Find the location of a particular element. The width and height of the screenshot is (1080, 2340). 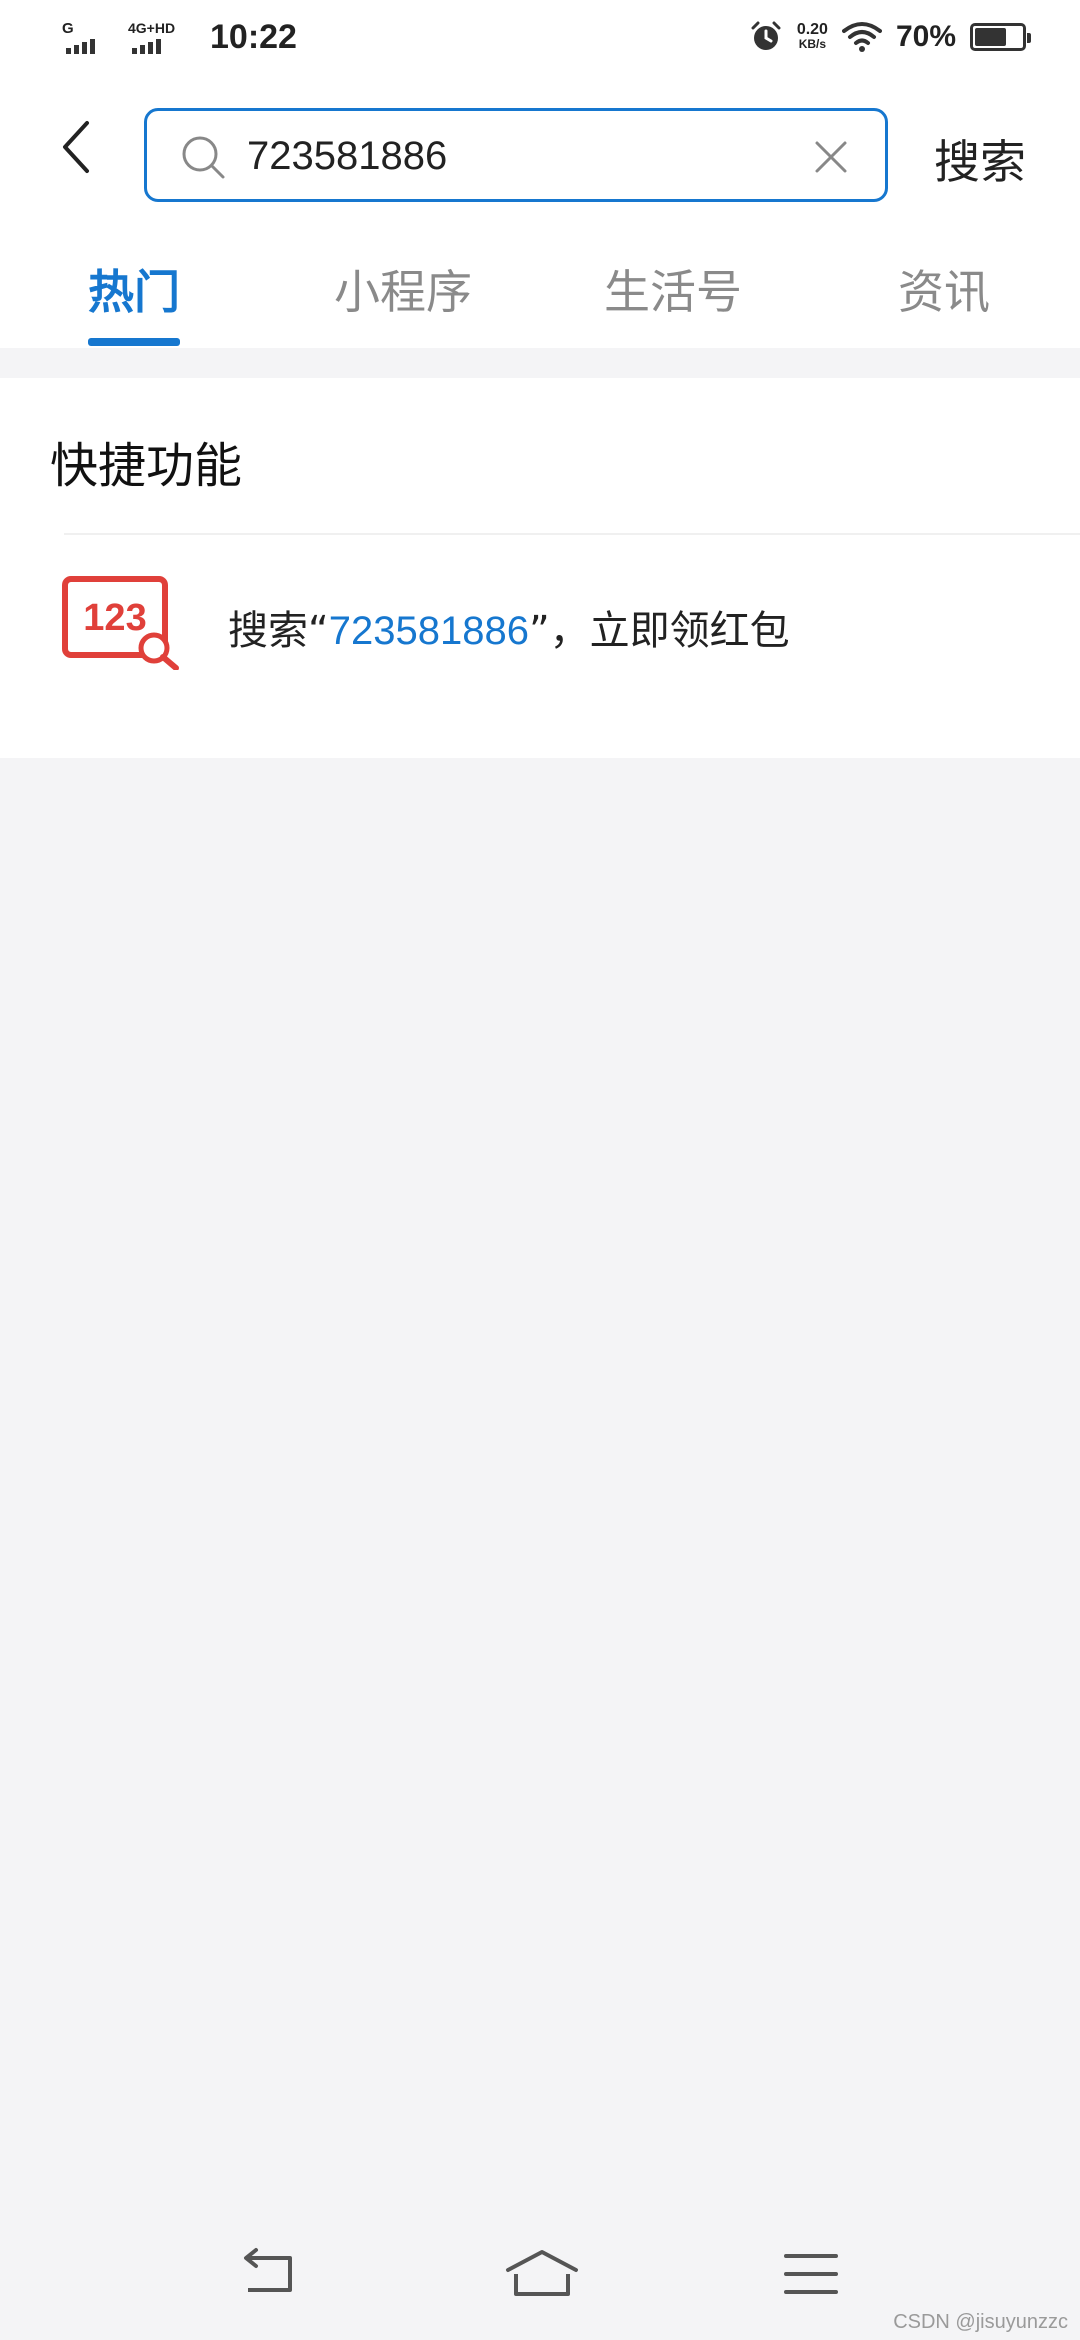

clear-button is located at coordinates (831, 157).